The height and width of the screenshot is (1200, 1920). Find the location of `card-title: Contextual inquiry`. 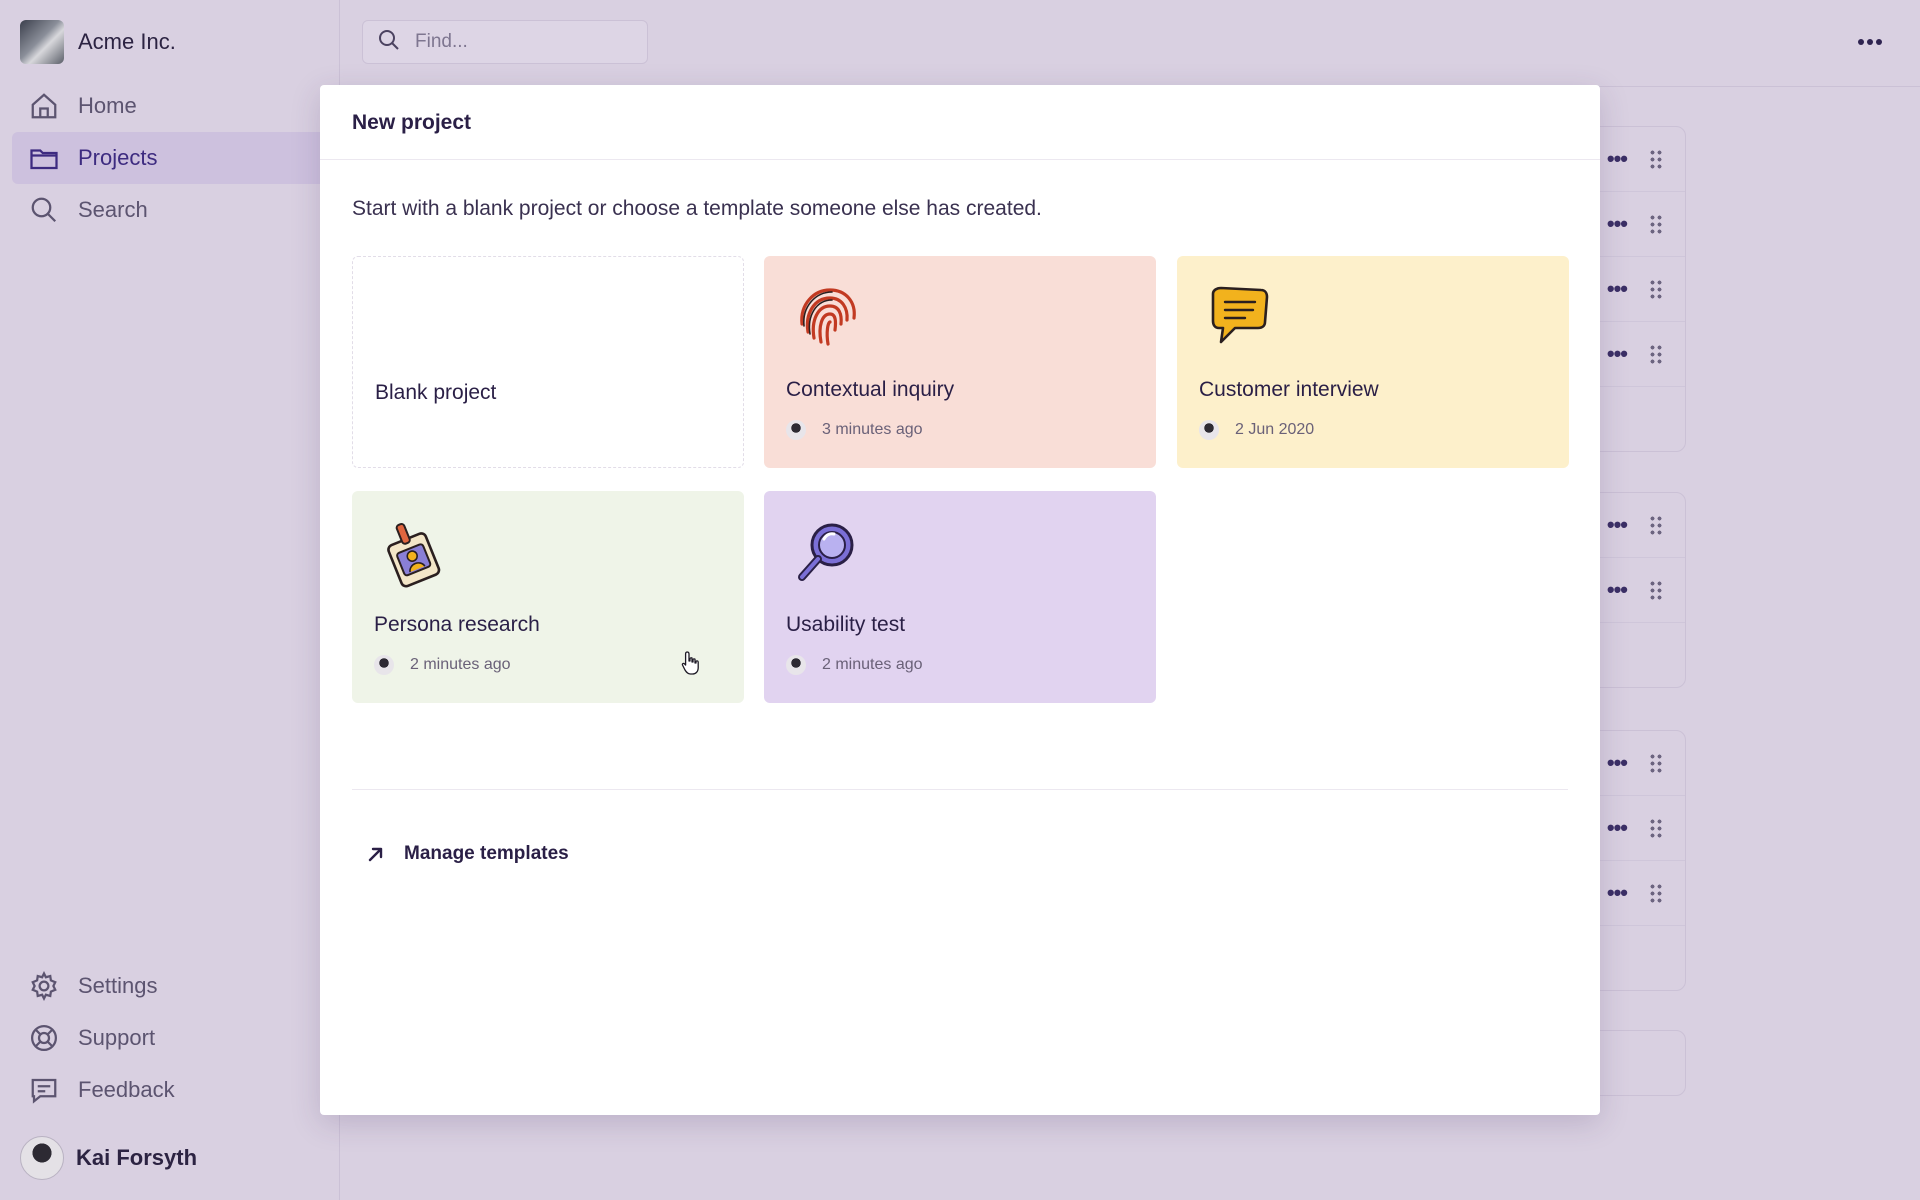

card-title: Contextual inquiry is located at coordinates (870, 389).